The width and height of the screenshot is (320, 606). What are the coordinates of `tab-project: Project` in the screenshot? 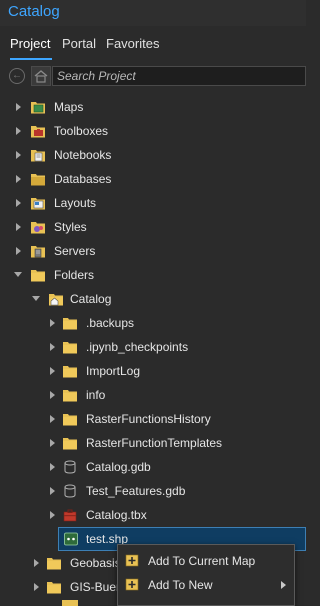 It's located at (30, 43).